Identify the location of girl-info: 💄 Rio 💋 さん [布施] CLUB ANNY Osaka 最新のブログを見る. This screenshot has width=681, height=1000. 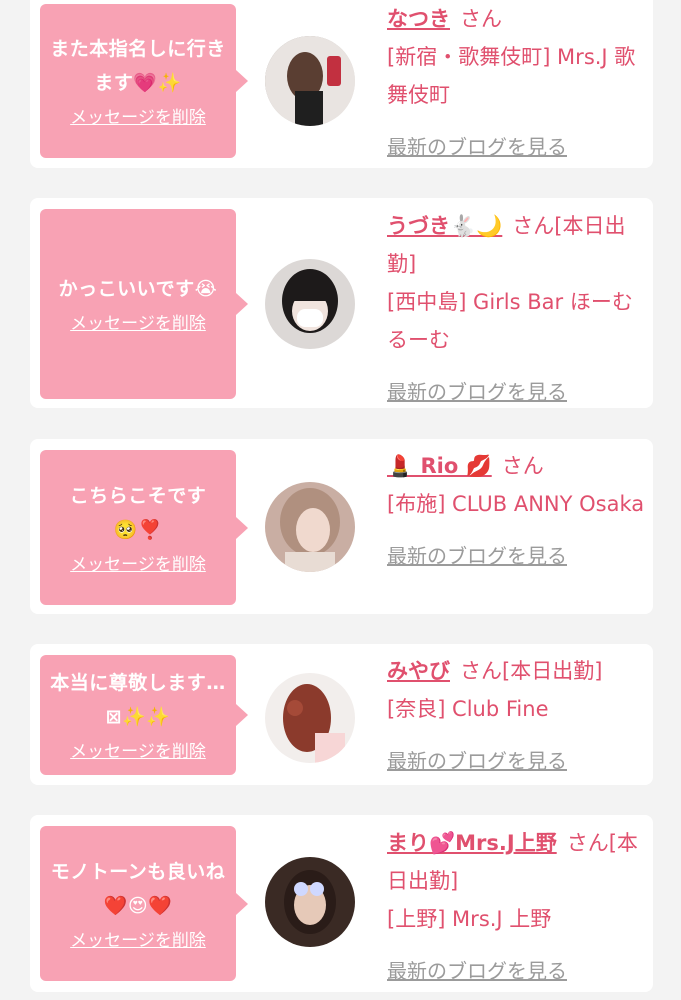
(516, 511).